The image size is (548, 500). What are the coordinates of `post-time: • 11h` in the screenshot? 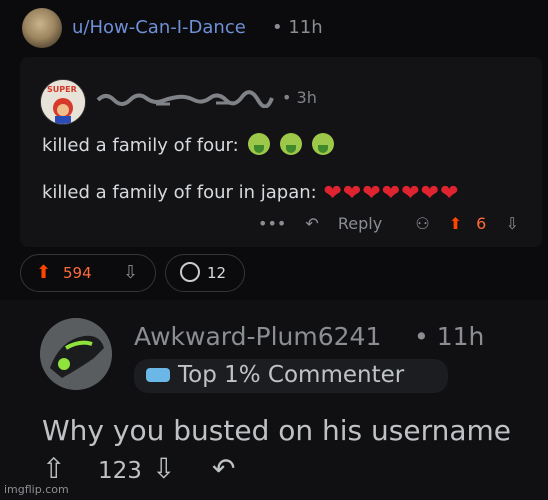 It's located at (297, 27).